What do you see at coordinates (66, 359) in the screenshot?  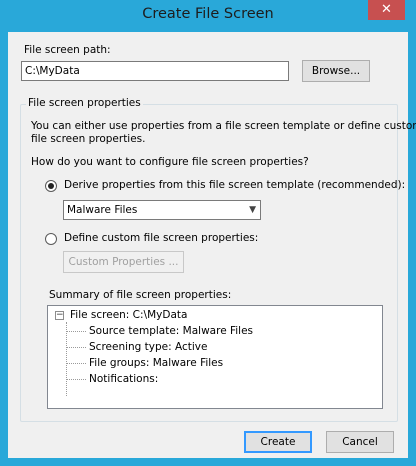 I see `tree-connector-vertical` at bounding box center [66, 359].